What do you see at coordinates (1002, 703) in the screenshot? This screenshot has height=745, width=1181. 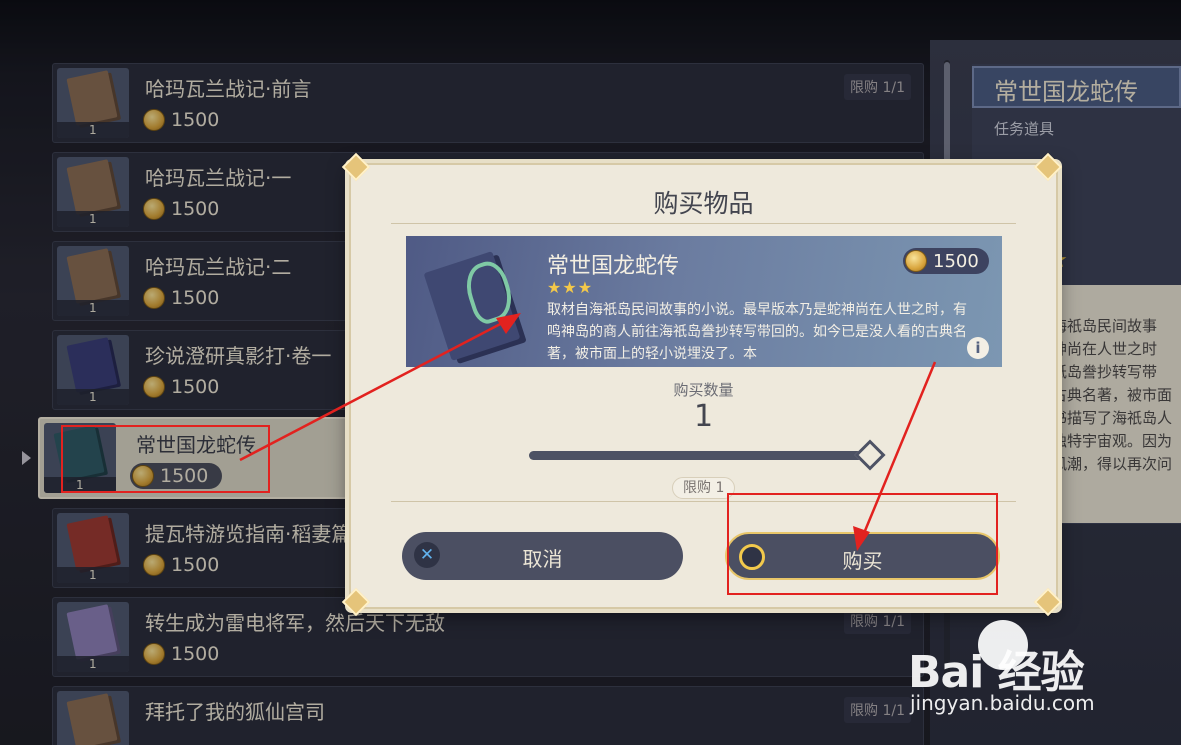 I see `watermark-url: jingyan.baidu.com` at bounding box center [1002, 703].